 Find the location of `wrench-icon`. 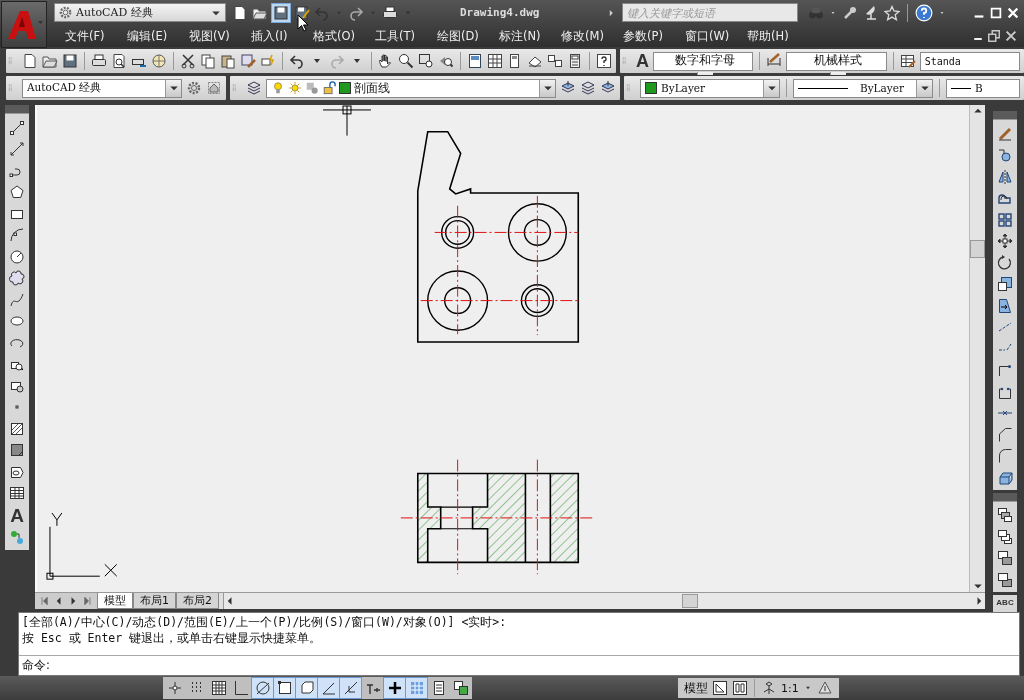

wrench-icon is located at coordinates (850, 12).